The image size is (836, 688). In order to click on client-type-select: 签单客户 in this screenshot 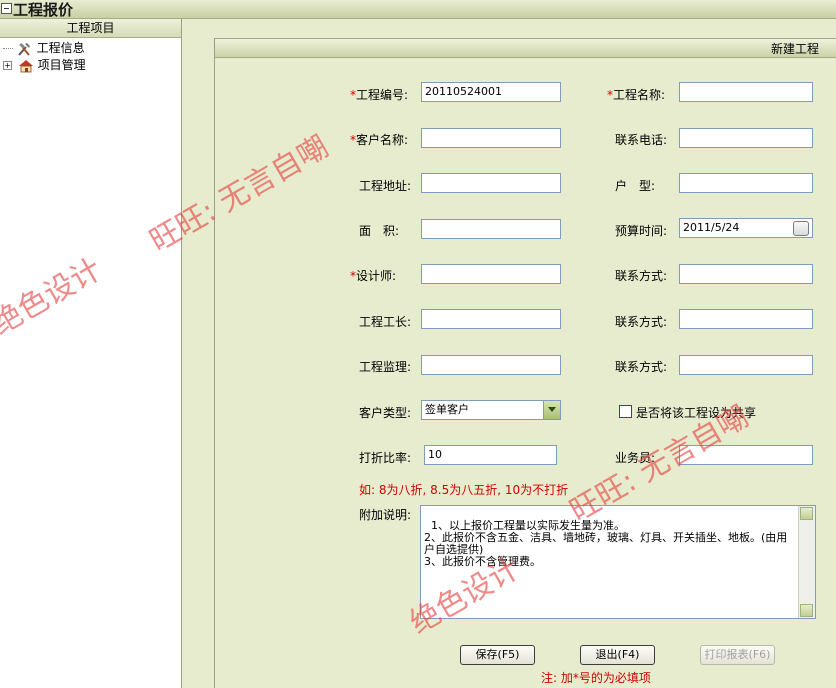, I will do `click(491, 410)`.